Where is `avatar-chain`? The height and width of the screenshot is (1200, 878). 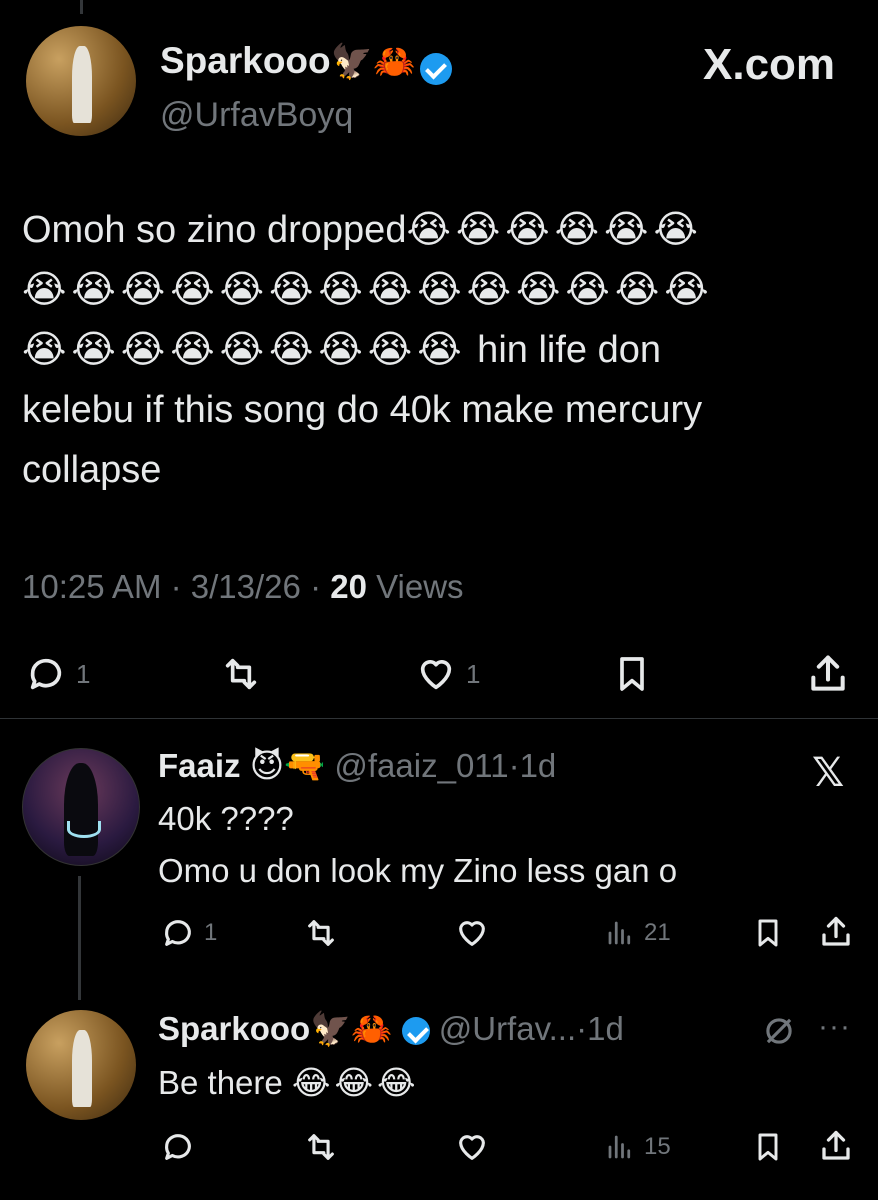
avatar-chain is located at coordinates (84, 829).